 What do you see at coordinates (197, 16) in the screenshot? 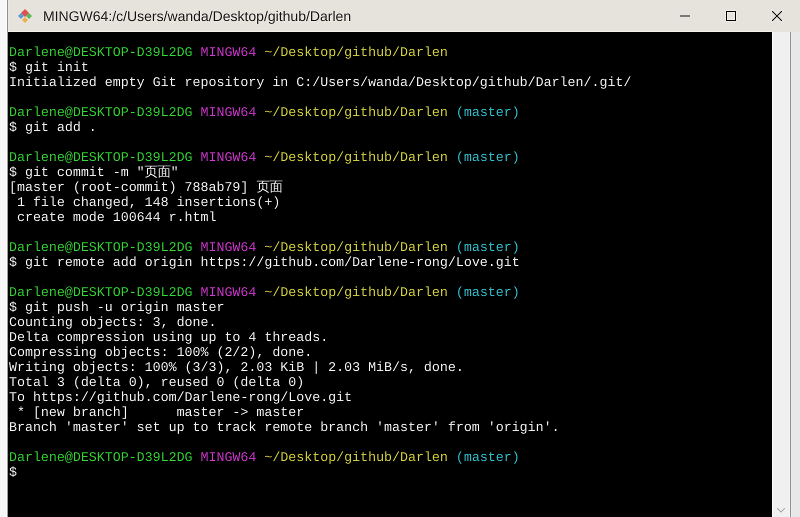
I see `window-title: MINGW64:/c/Users/wanda/Desktop/github/Darlen` at bounding box center [197, 16].